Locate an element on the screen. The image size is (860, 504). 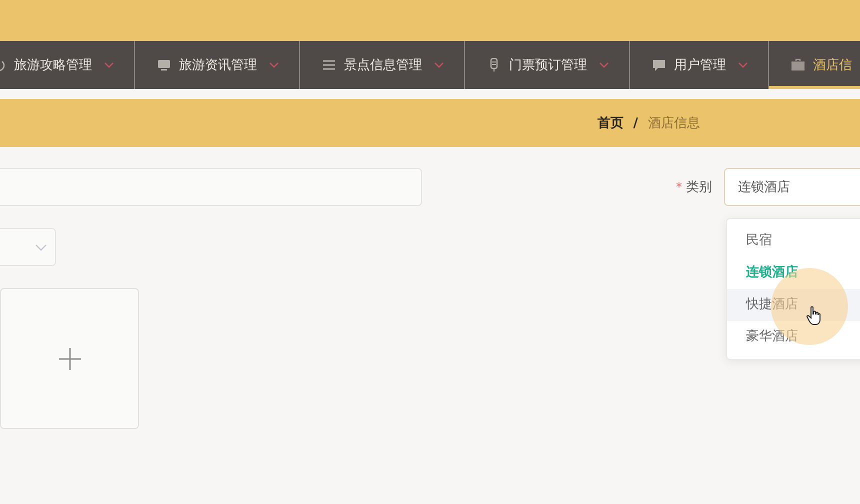
nav-item: 景点信息管理 is located at coordinates (382, 65).